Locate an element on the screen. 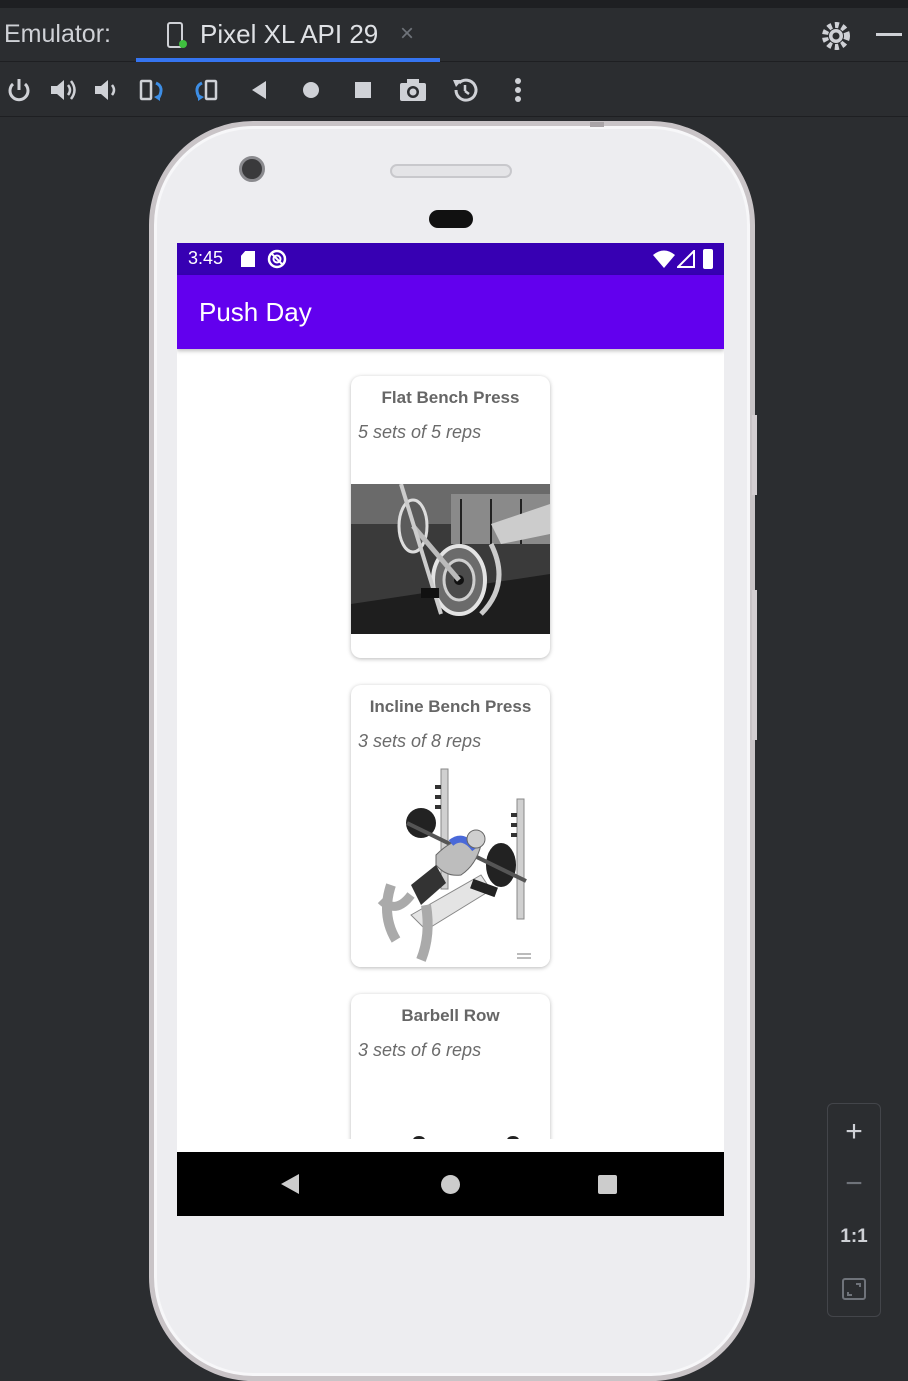 Image resolution: width=908 pixels, height=1381 pixels. exercise-card: Barbell Row 3 sets of 6 reps is located at coordinates (450, 1066).